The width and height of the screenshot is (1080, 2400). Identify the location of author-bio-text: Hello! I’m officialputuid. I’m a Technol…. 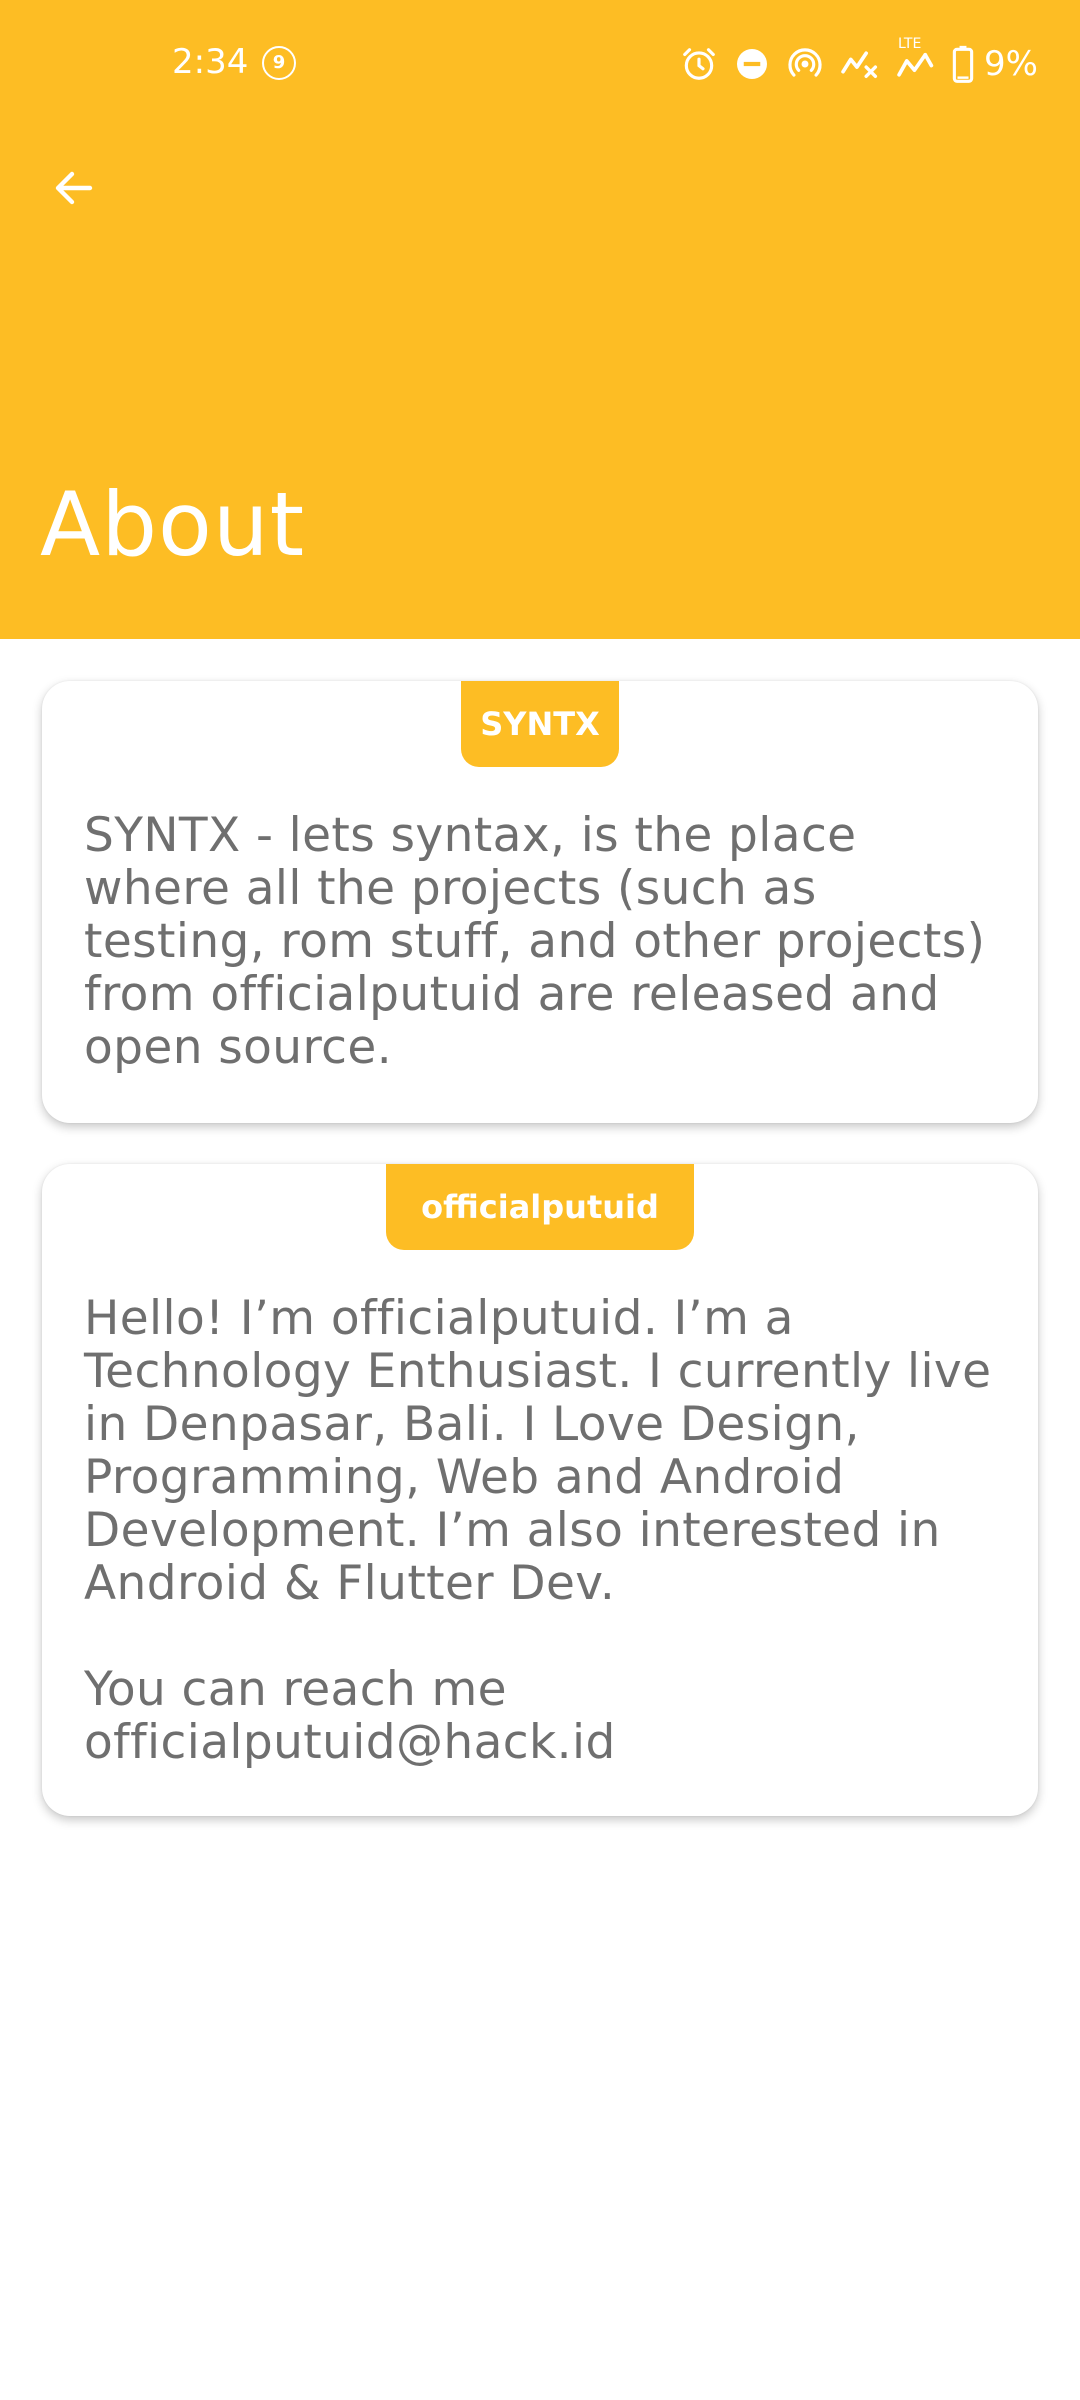
(538, 1451).